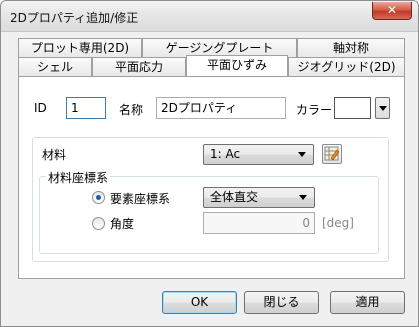 The image size is (419, 327). Describe the element at coordinates (219, 48) in the screenshot. I see `tab-label: ゲージングプレート` at that location.